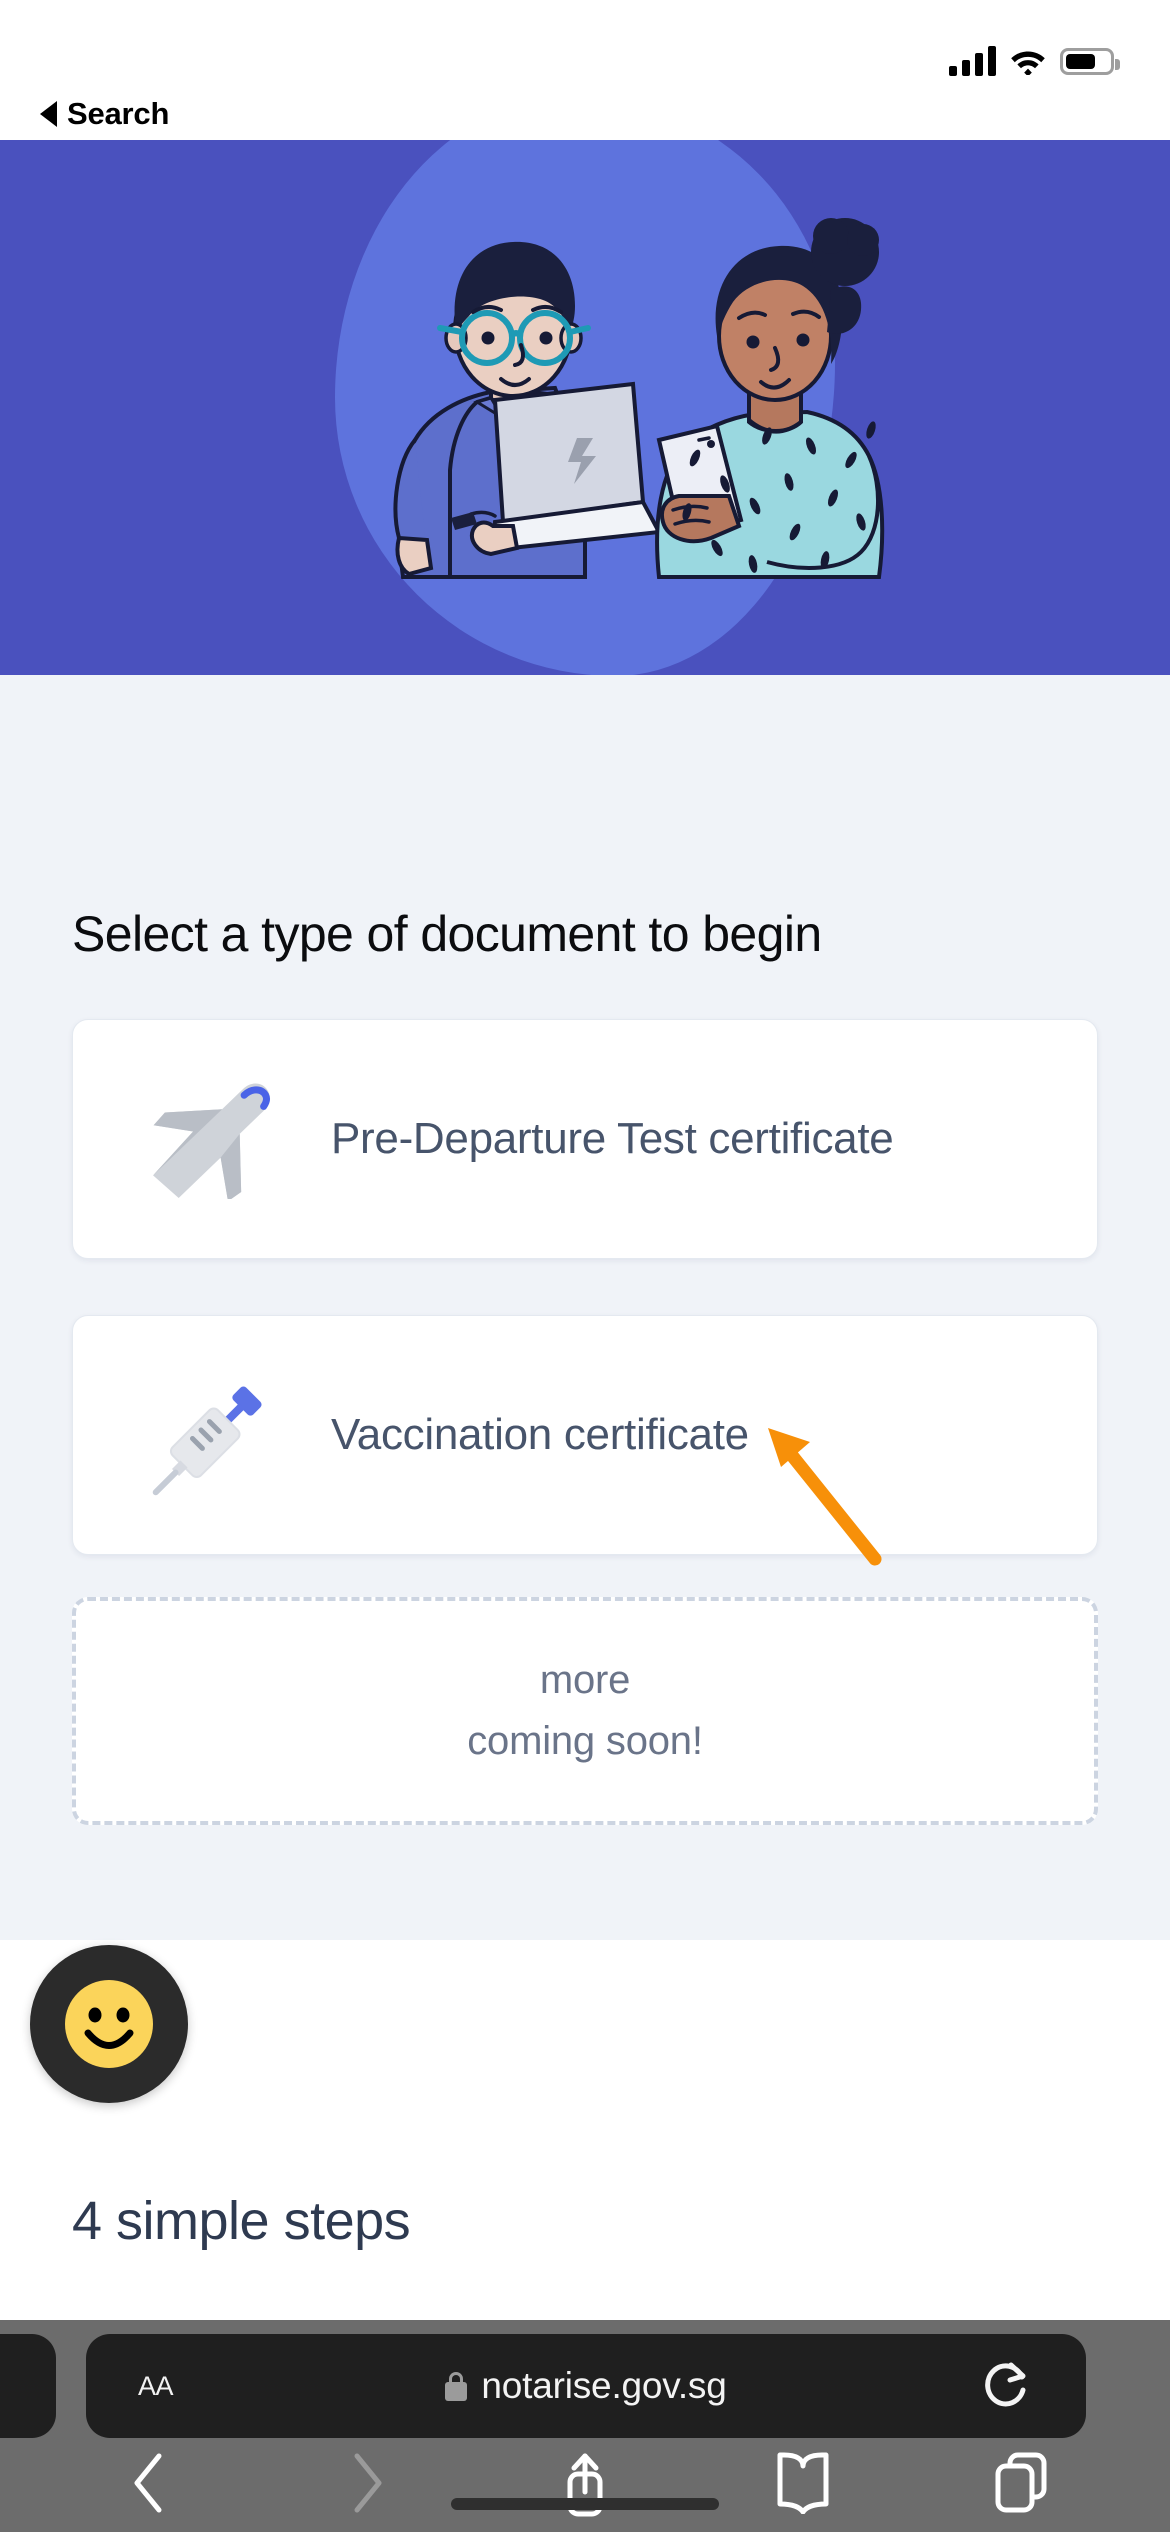 The width and height of the screenshot is (1170, 2532). Describe the element at coordinates (585, 1741) in the screenshot. I see `coming-soon-line-2: coming soon!` at that location.